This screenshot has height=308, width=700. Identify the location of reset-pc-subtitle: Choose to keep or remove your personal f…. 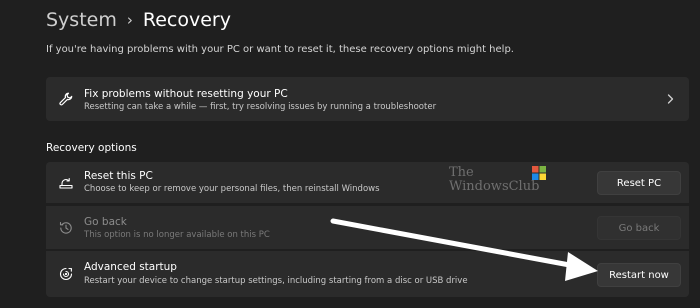
(232, 189).